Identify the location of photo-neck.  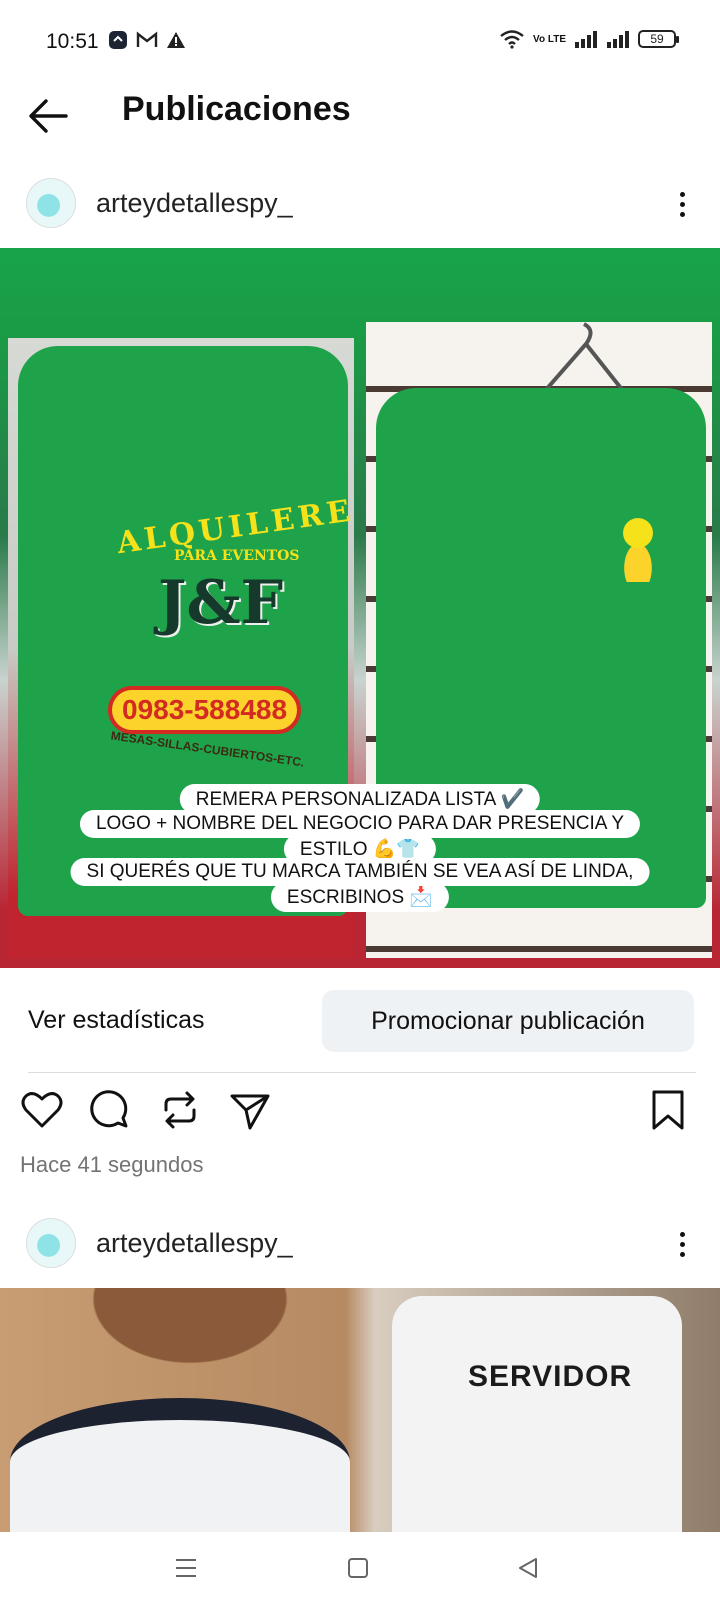
(190, 1343).